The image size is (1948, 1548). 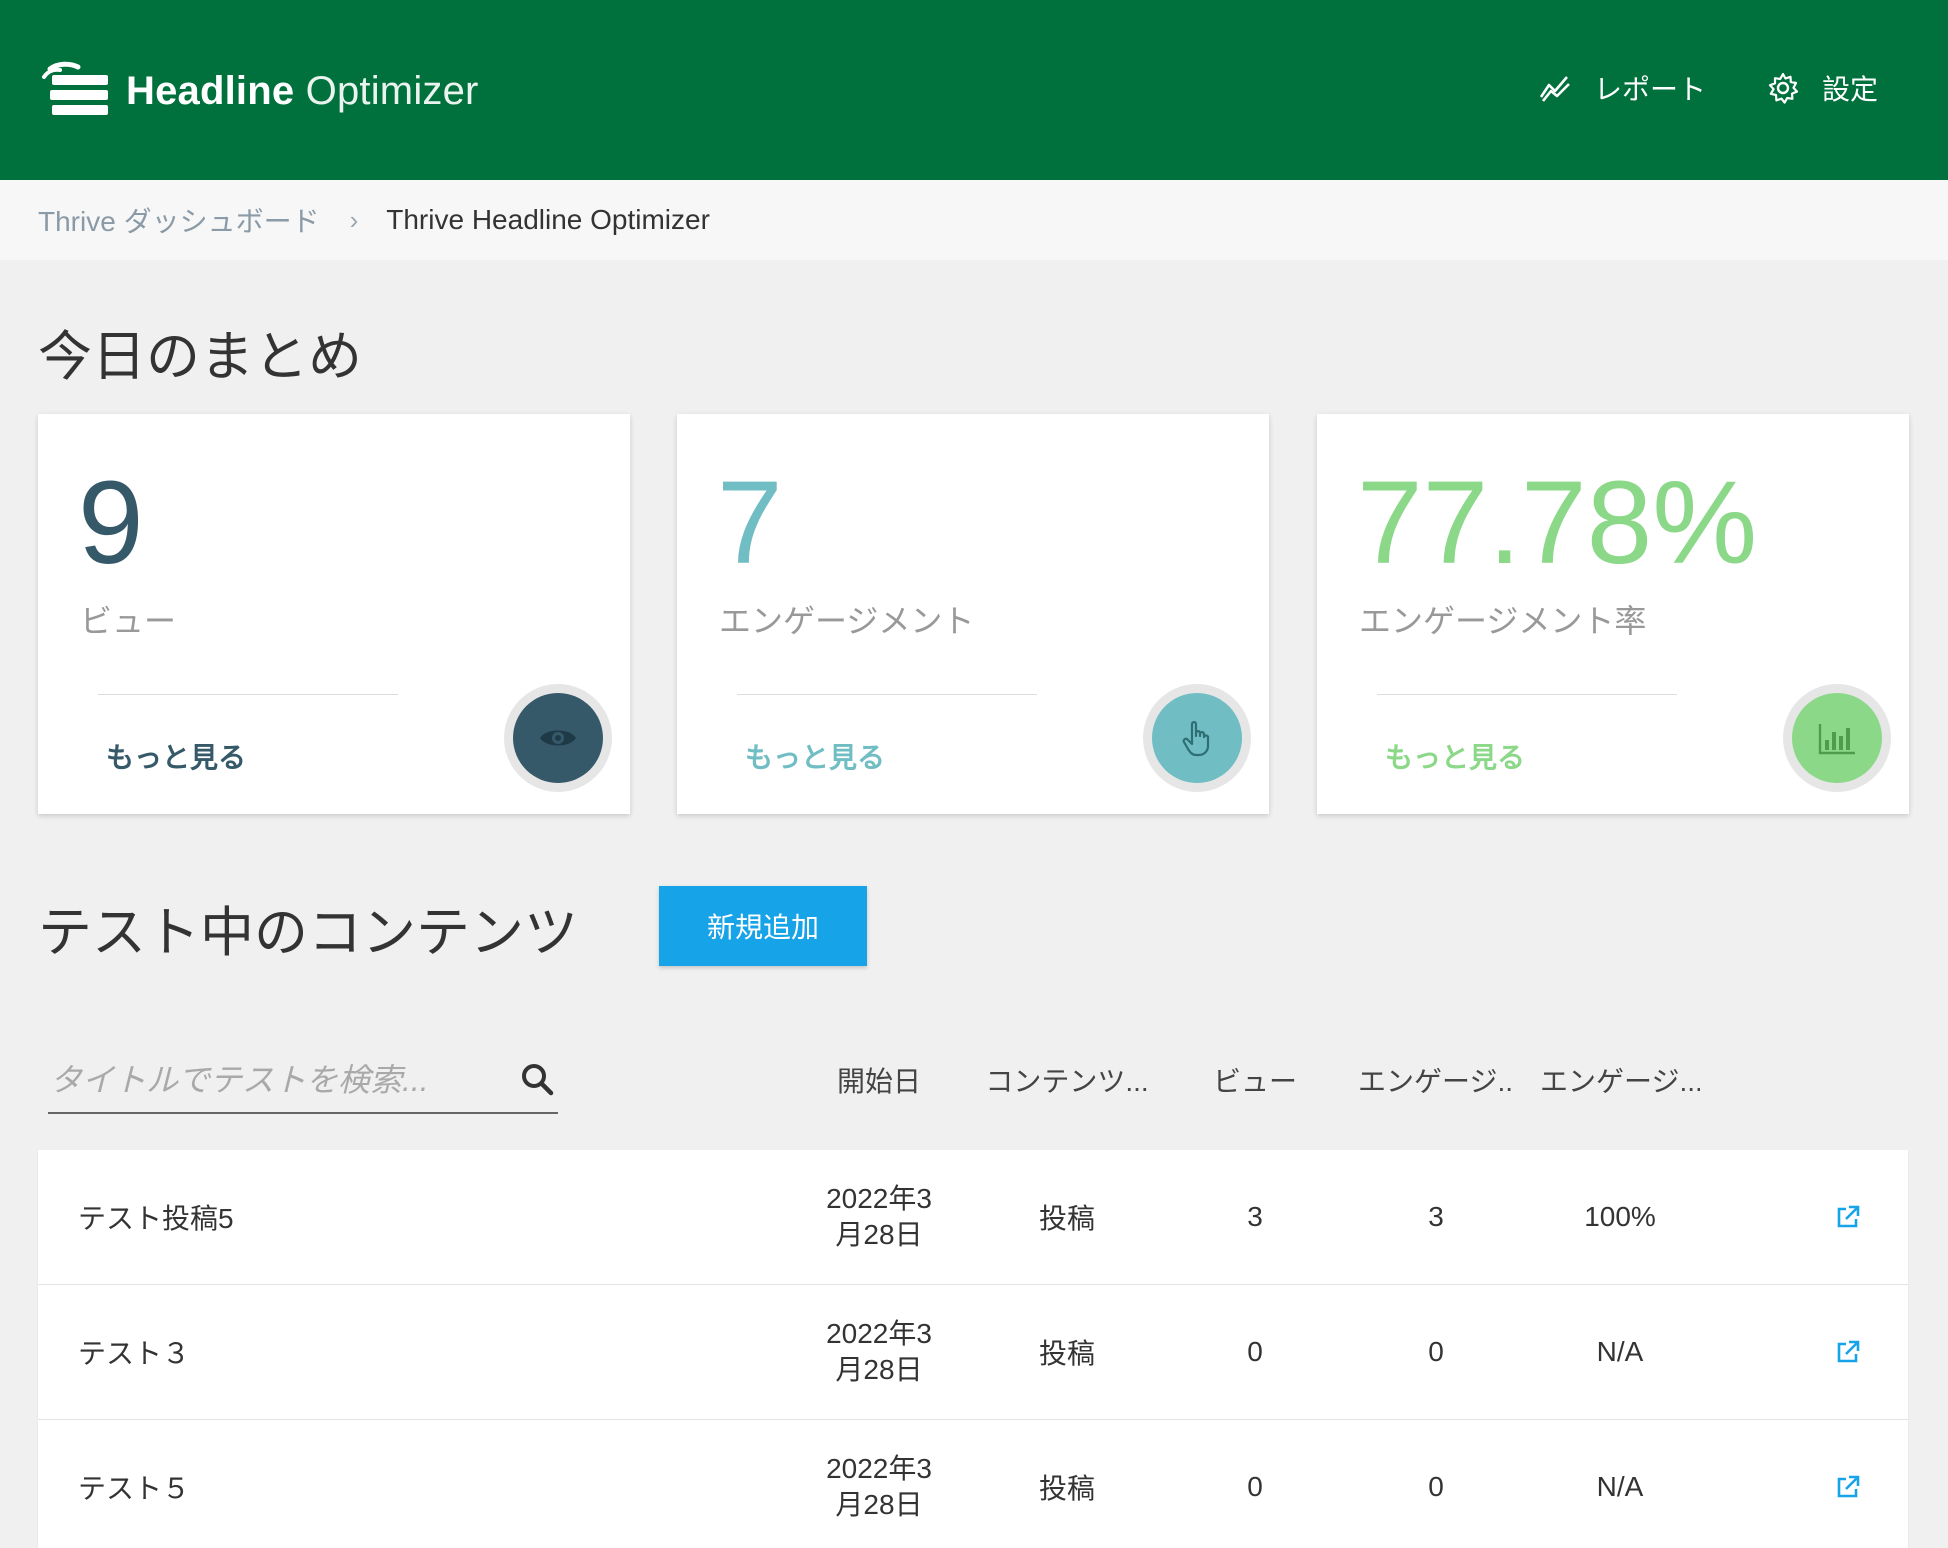 What do you see at coordinates (334, 614) in the screenshot?
I see `views-card: 9 ビュー もっと見る` at bounding box center [334, 614].